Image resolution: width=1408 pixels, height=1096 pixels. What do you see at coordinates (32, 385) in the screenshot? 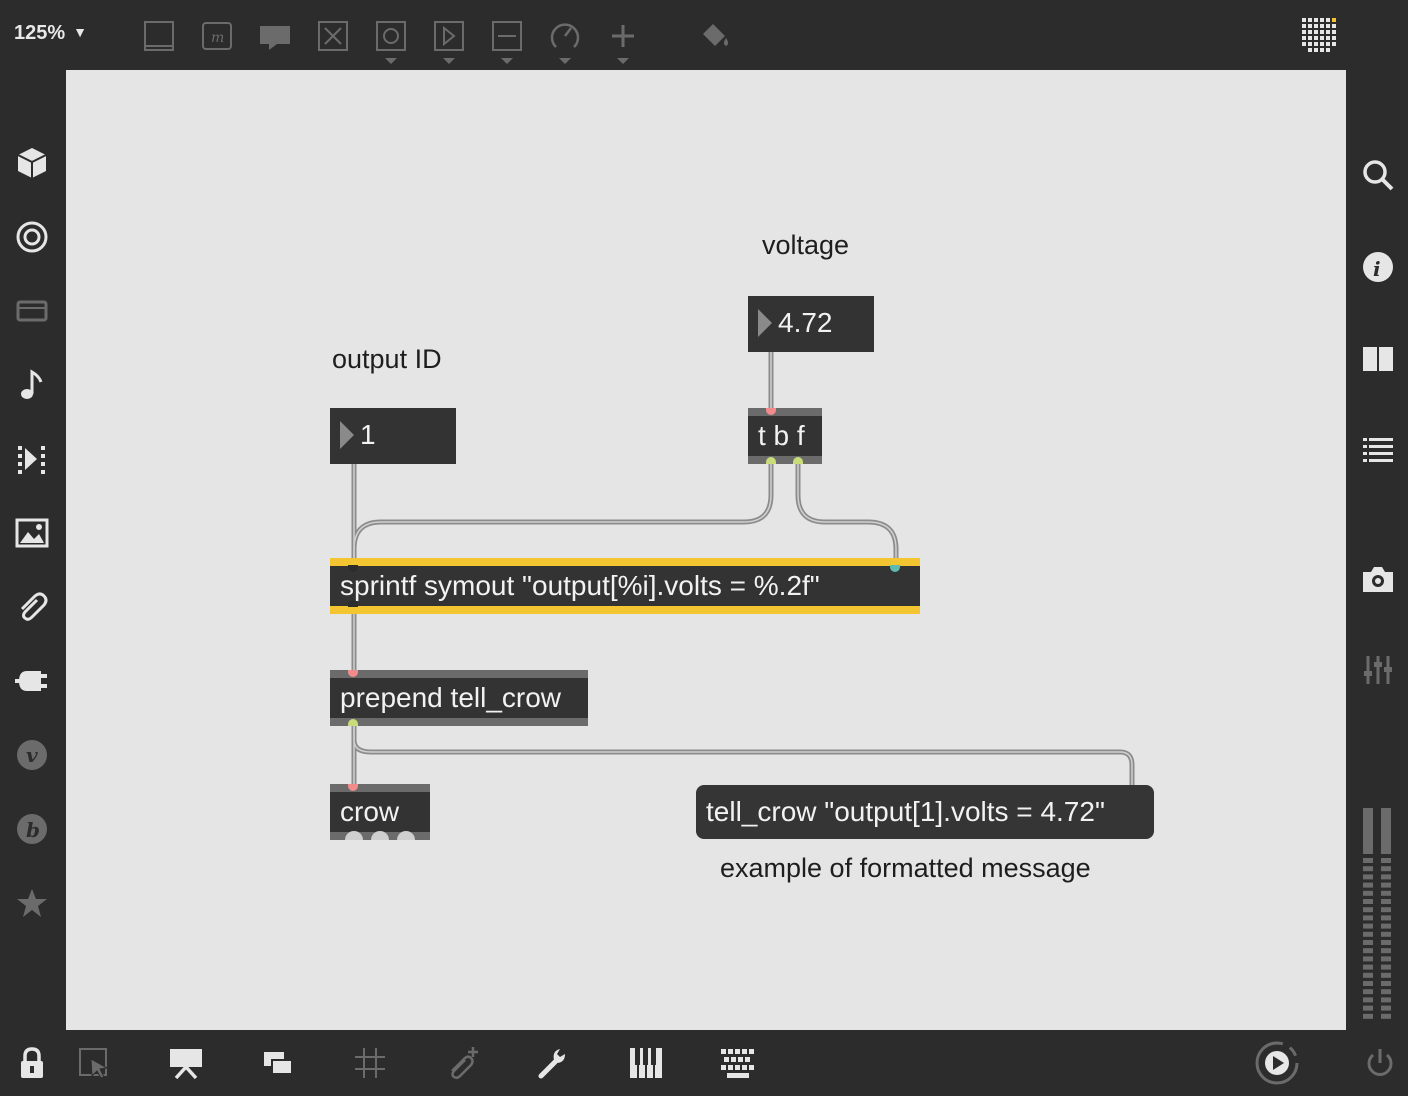
I see `music-note-icon` at bounding box center [32, 385].